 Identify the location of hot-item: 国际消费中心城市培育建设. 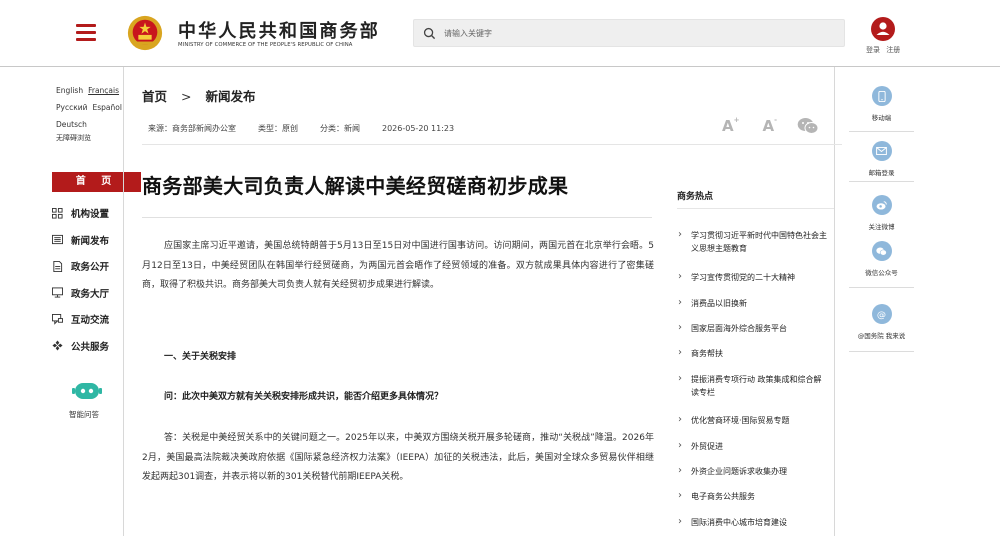
(752, 522).